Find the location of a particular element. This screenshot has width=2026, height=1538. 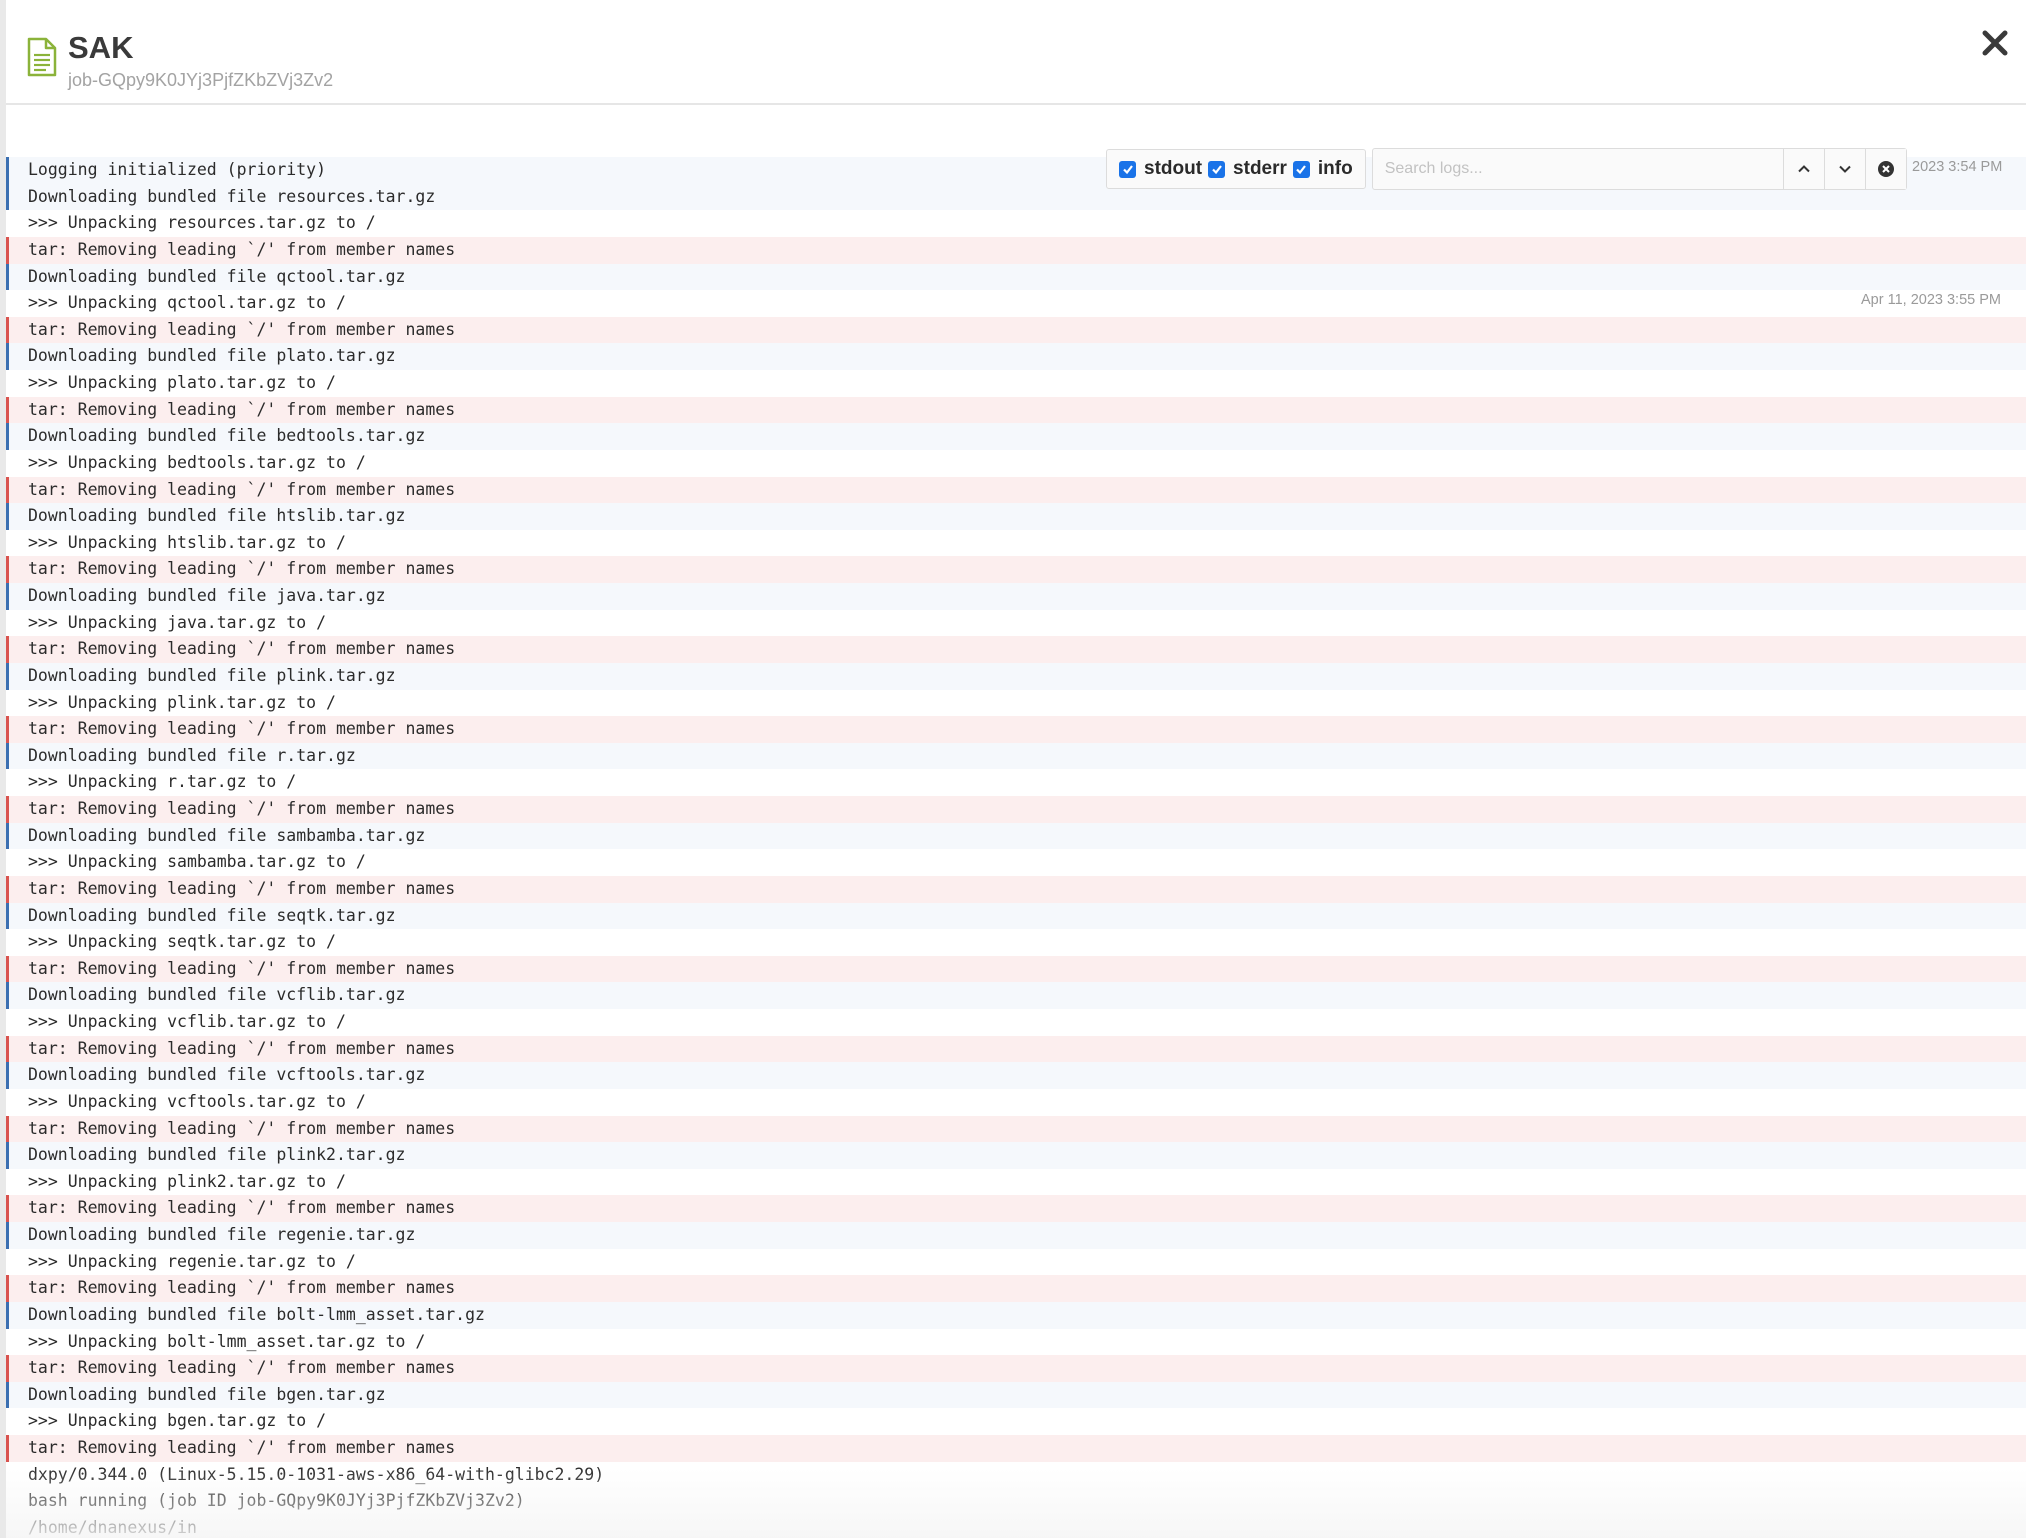

chevron-up-icon is located at coordinates (1804, 169).